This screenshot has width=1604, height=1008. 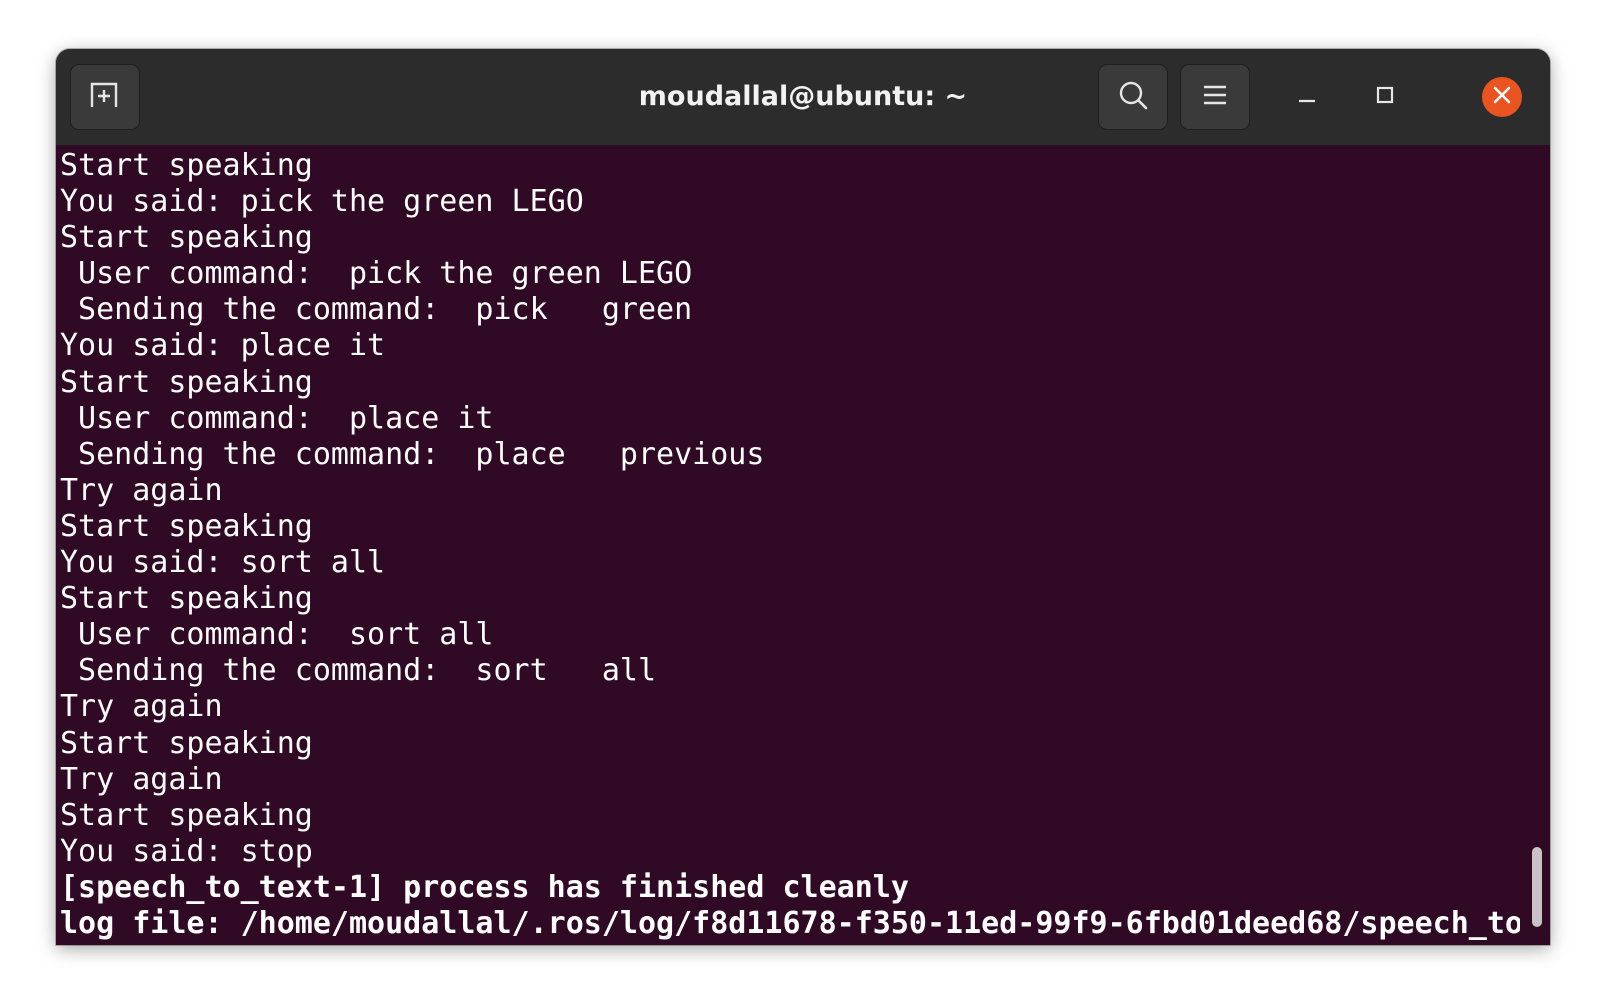 I want to click on terminal-line: User command: sort all, so click(x=277, y=635).